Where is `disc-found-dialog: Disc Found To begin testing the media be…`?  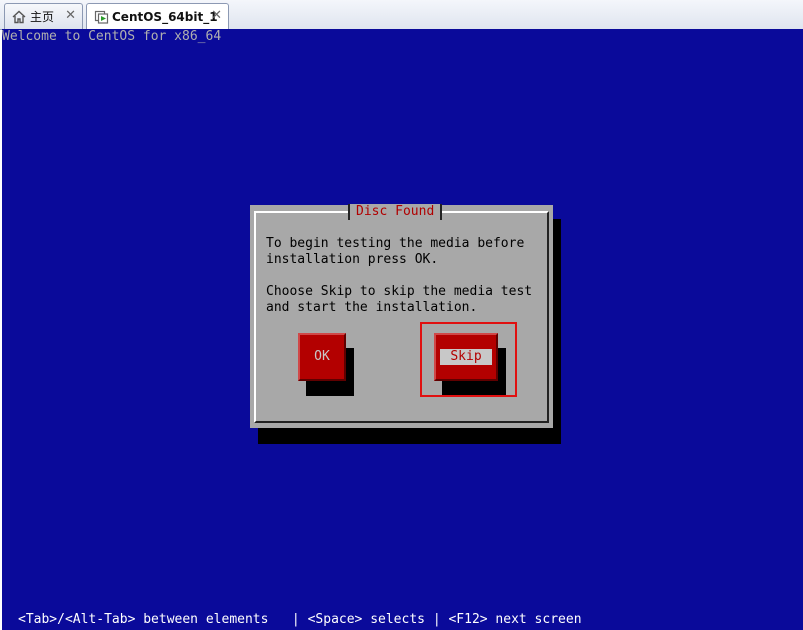 disc-found-dialog: Disc Found To begin testing the media be… is located at coordinates (401, 316).